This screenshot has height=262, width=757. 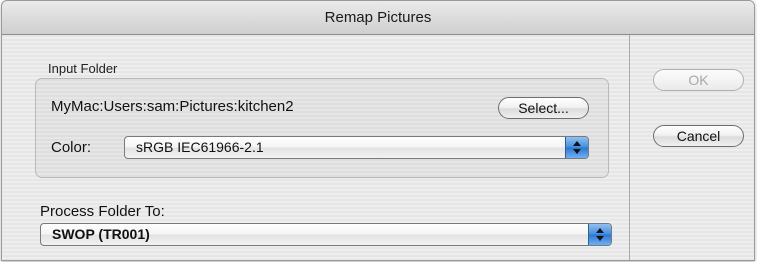 What do you see at coordinates (172, 106) in the screenshot?
I see `input-folder-path: MyMac:Users:sam:Pictures:kitchen2` at bounding box center [172, 106].